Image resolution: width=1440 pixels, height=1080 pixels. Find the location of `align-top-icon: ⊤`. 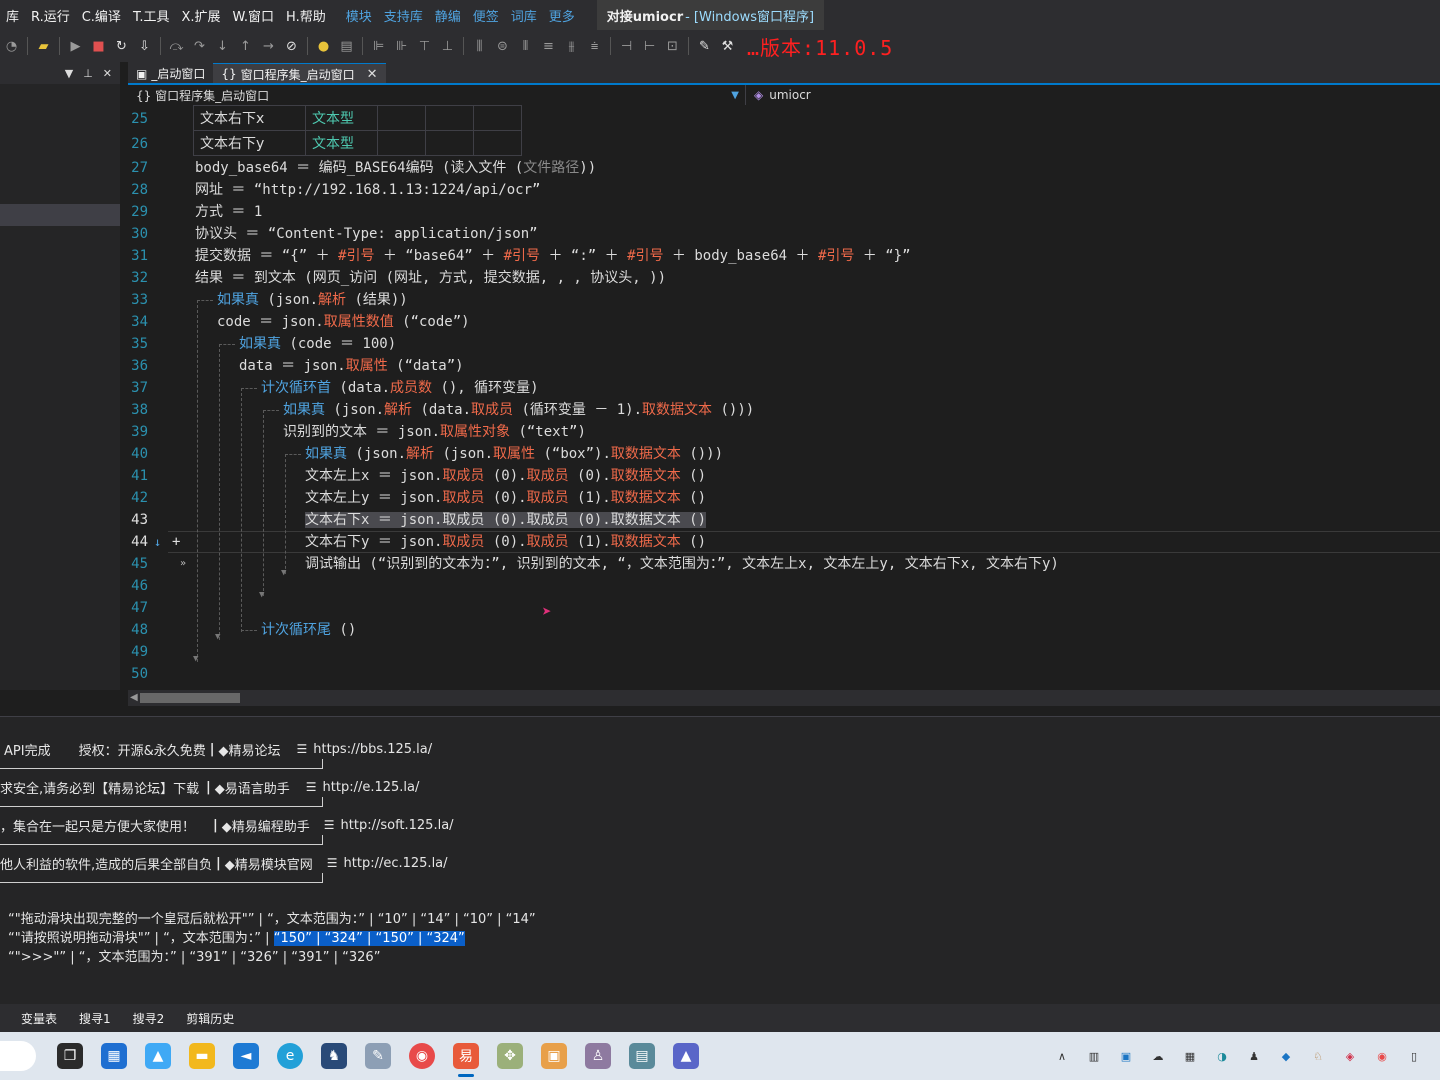

align-top-icon: ⊤ is located at coordinates (425, 46).